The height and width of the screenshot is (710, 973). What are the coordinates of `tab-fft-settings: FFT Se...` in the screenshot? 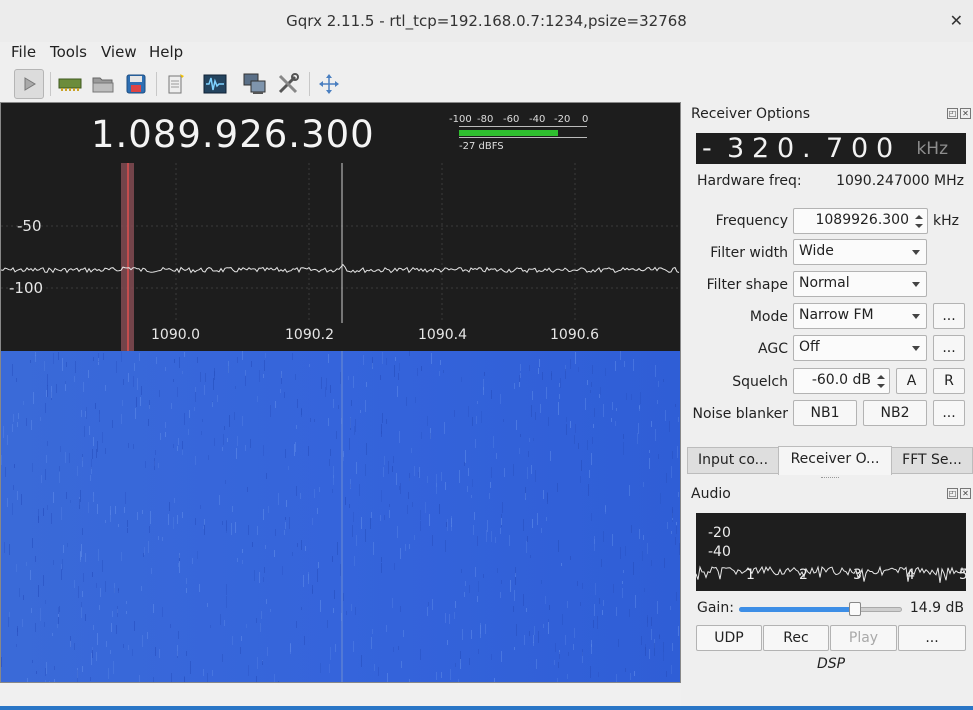 It's located at (932, 460).